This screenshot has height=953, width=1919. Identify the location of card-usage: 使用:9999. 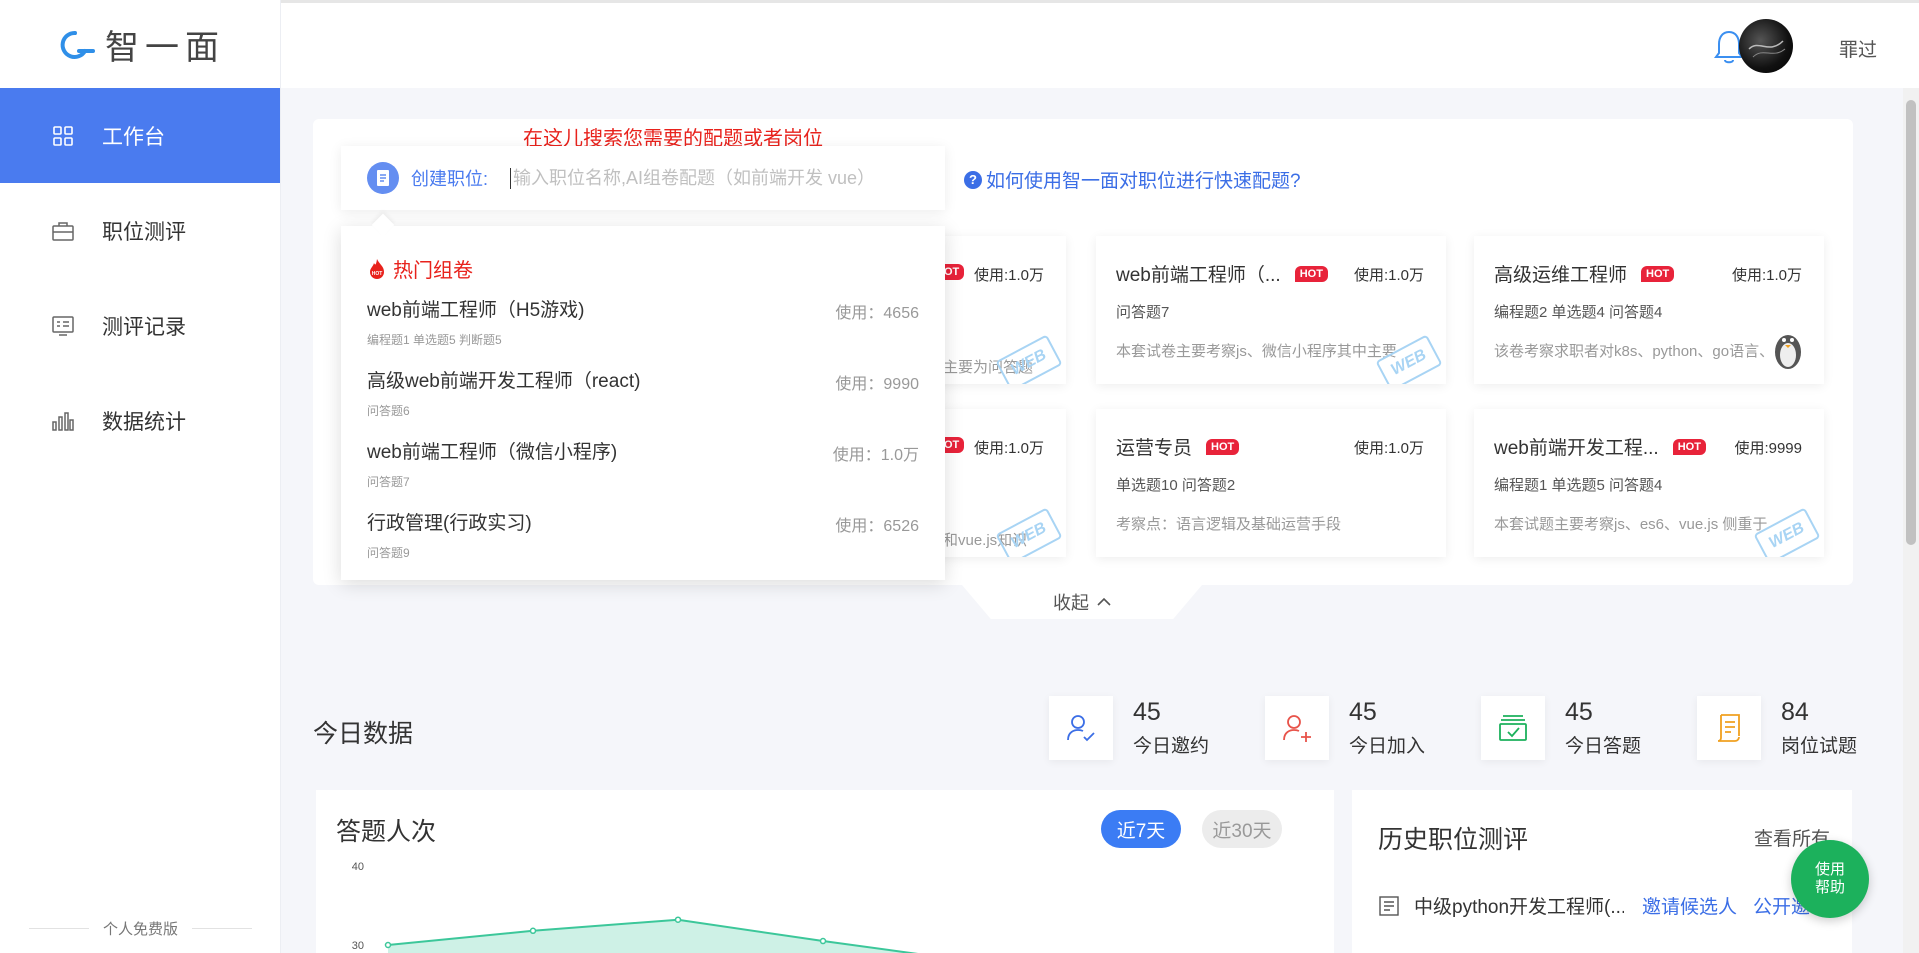
(1768, 448).